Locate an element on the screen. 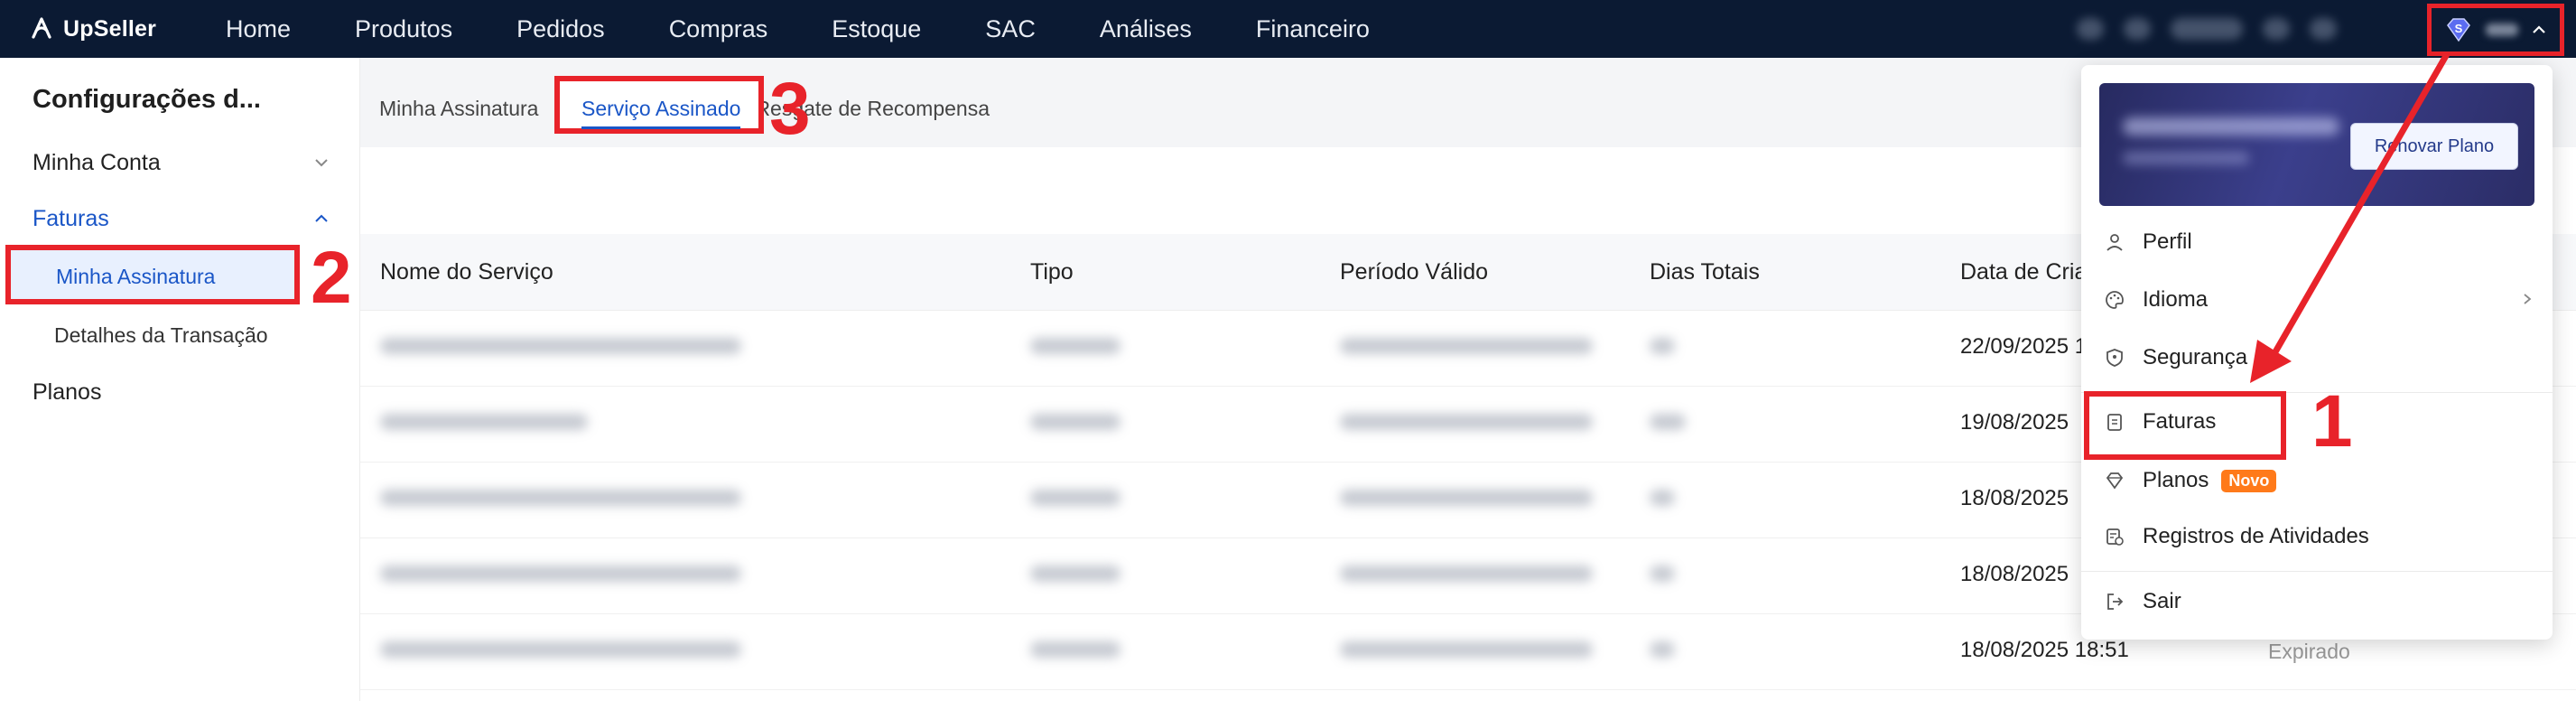 Image resolution: width=2576 pixels, height=701 pixels. annotation-arrow is located at coordinates (2350, 218).